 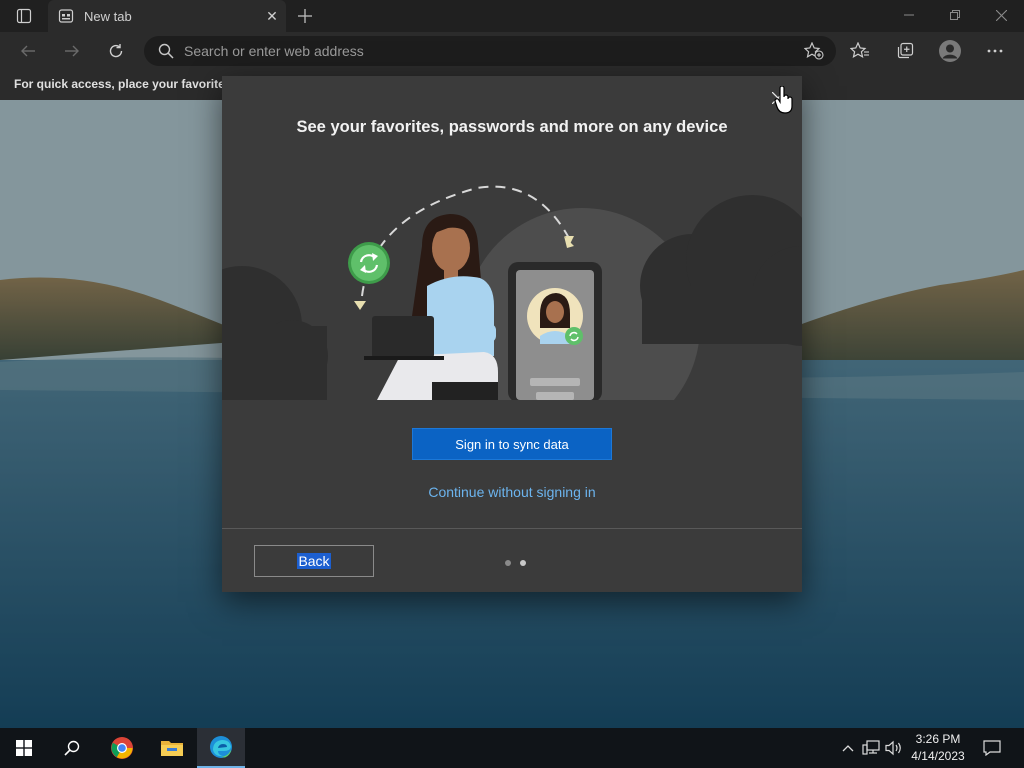 I want to click on show-hidden-icons-button, so click(x=848, y=748).